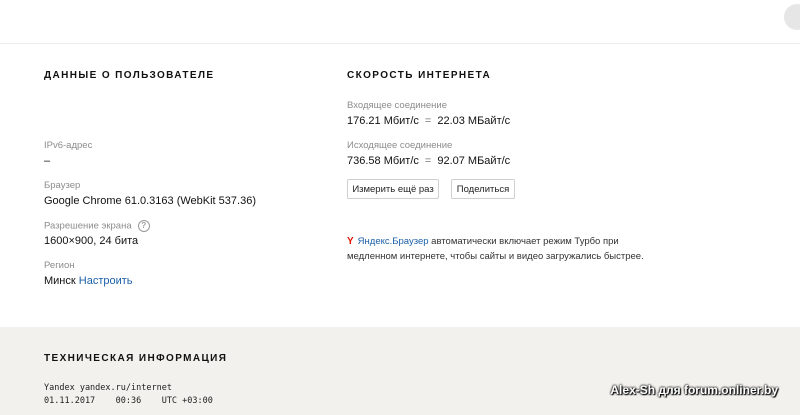  Describe the element at coordinates (393, 189) in the screenshot. I see `measure-again-button: Измерить ещё раз` at that location.